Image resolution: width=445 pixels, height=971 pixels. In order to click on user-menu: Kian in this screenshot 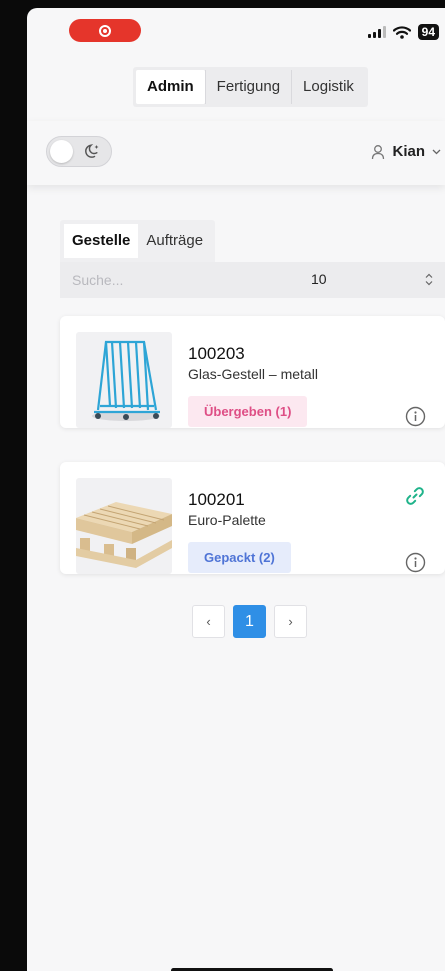, I will do `click(406, 151)`.